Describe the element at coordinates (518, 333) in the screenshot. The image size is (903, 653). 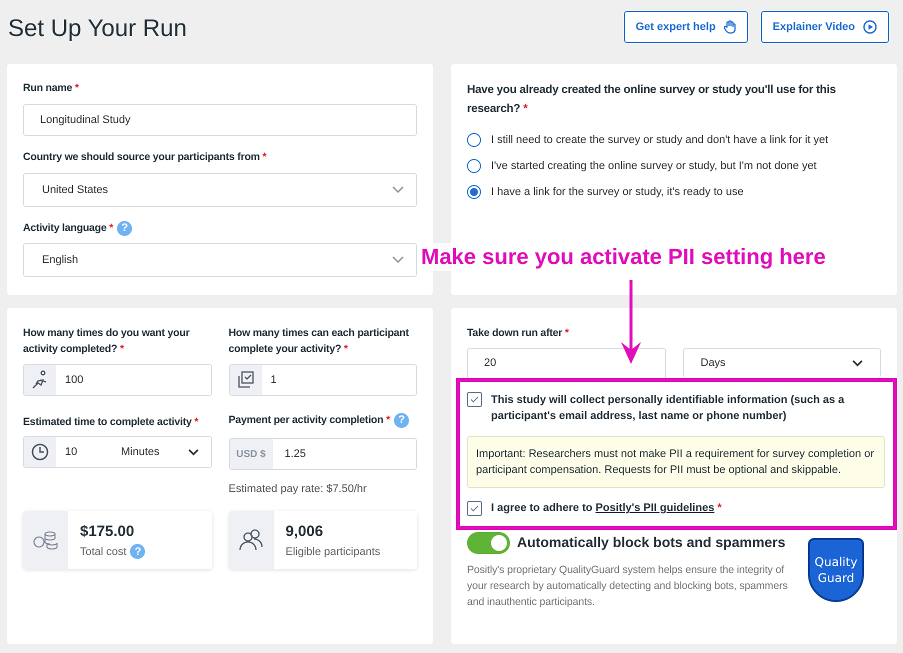
I see `field-label: Take down run after *` at that location.